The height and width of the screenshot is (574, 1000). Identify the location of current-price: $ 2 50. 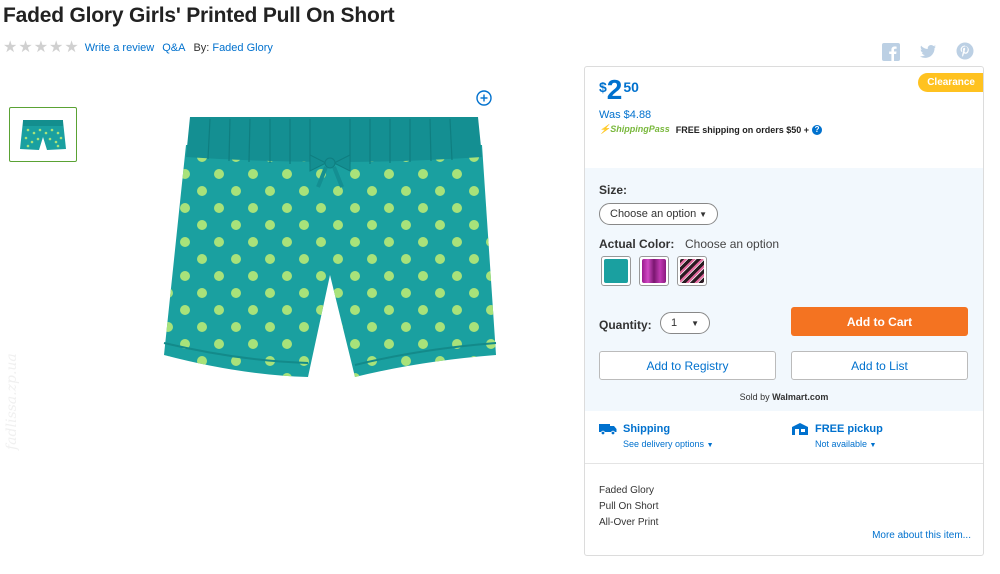
(619, 90).